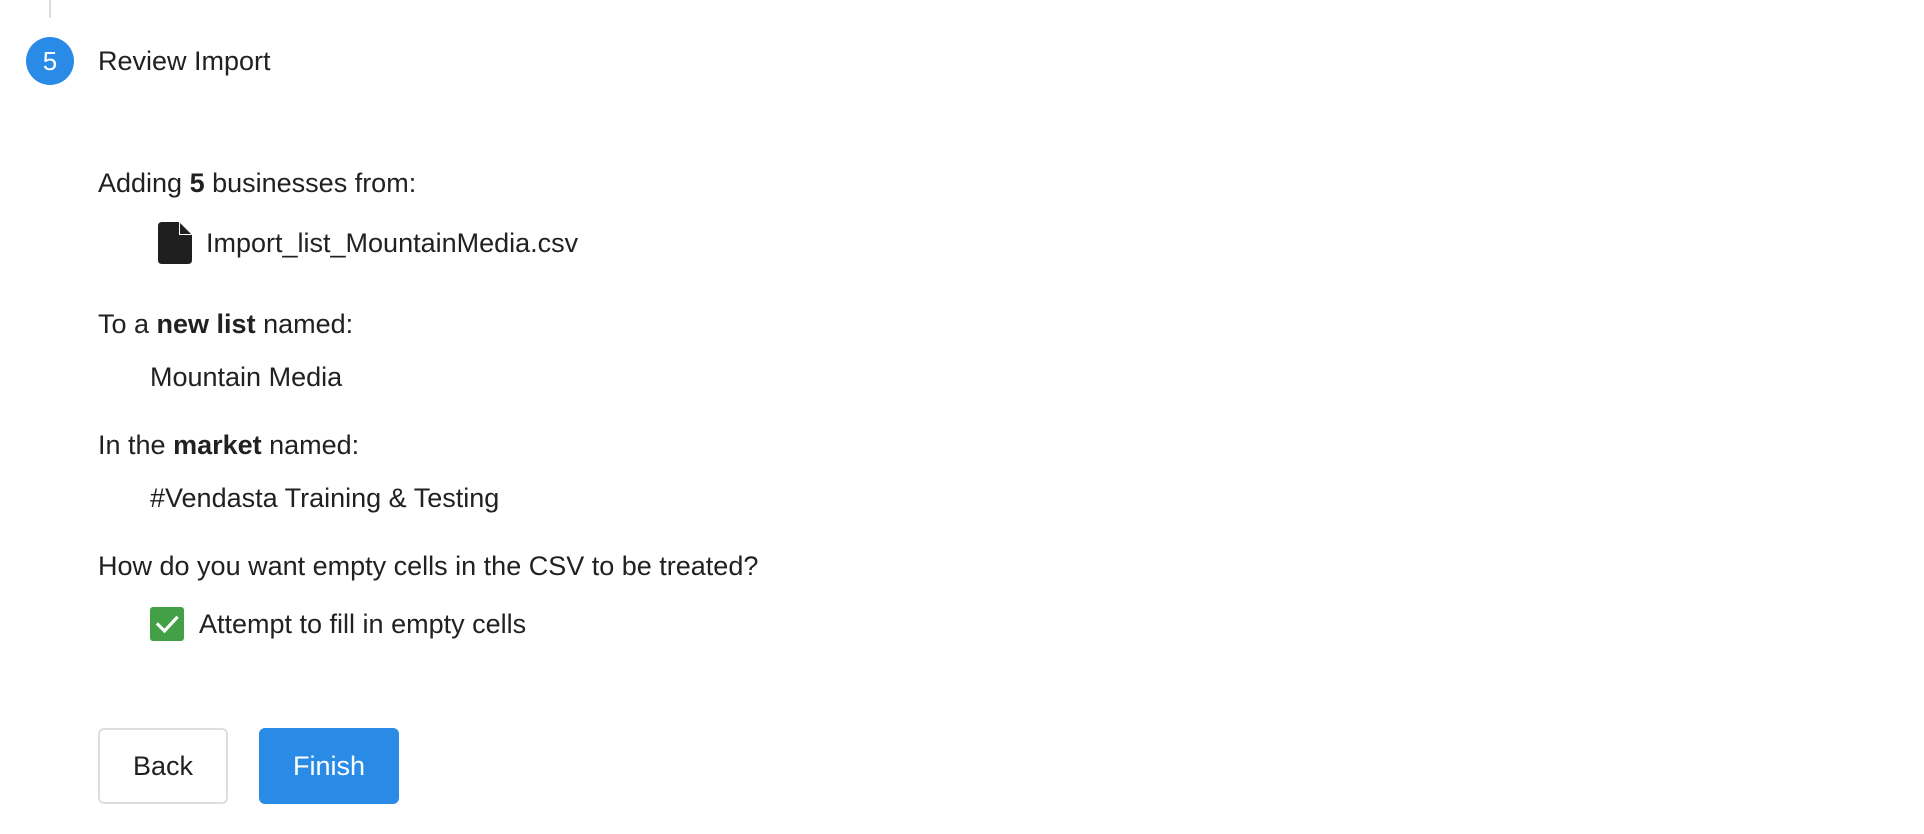 The width and height of the screenshot is (1924, 834). What do you see at coordinates (184, 61) in the screenshot?
I see `step-title: Review Import` at bounding box center [184, 61].